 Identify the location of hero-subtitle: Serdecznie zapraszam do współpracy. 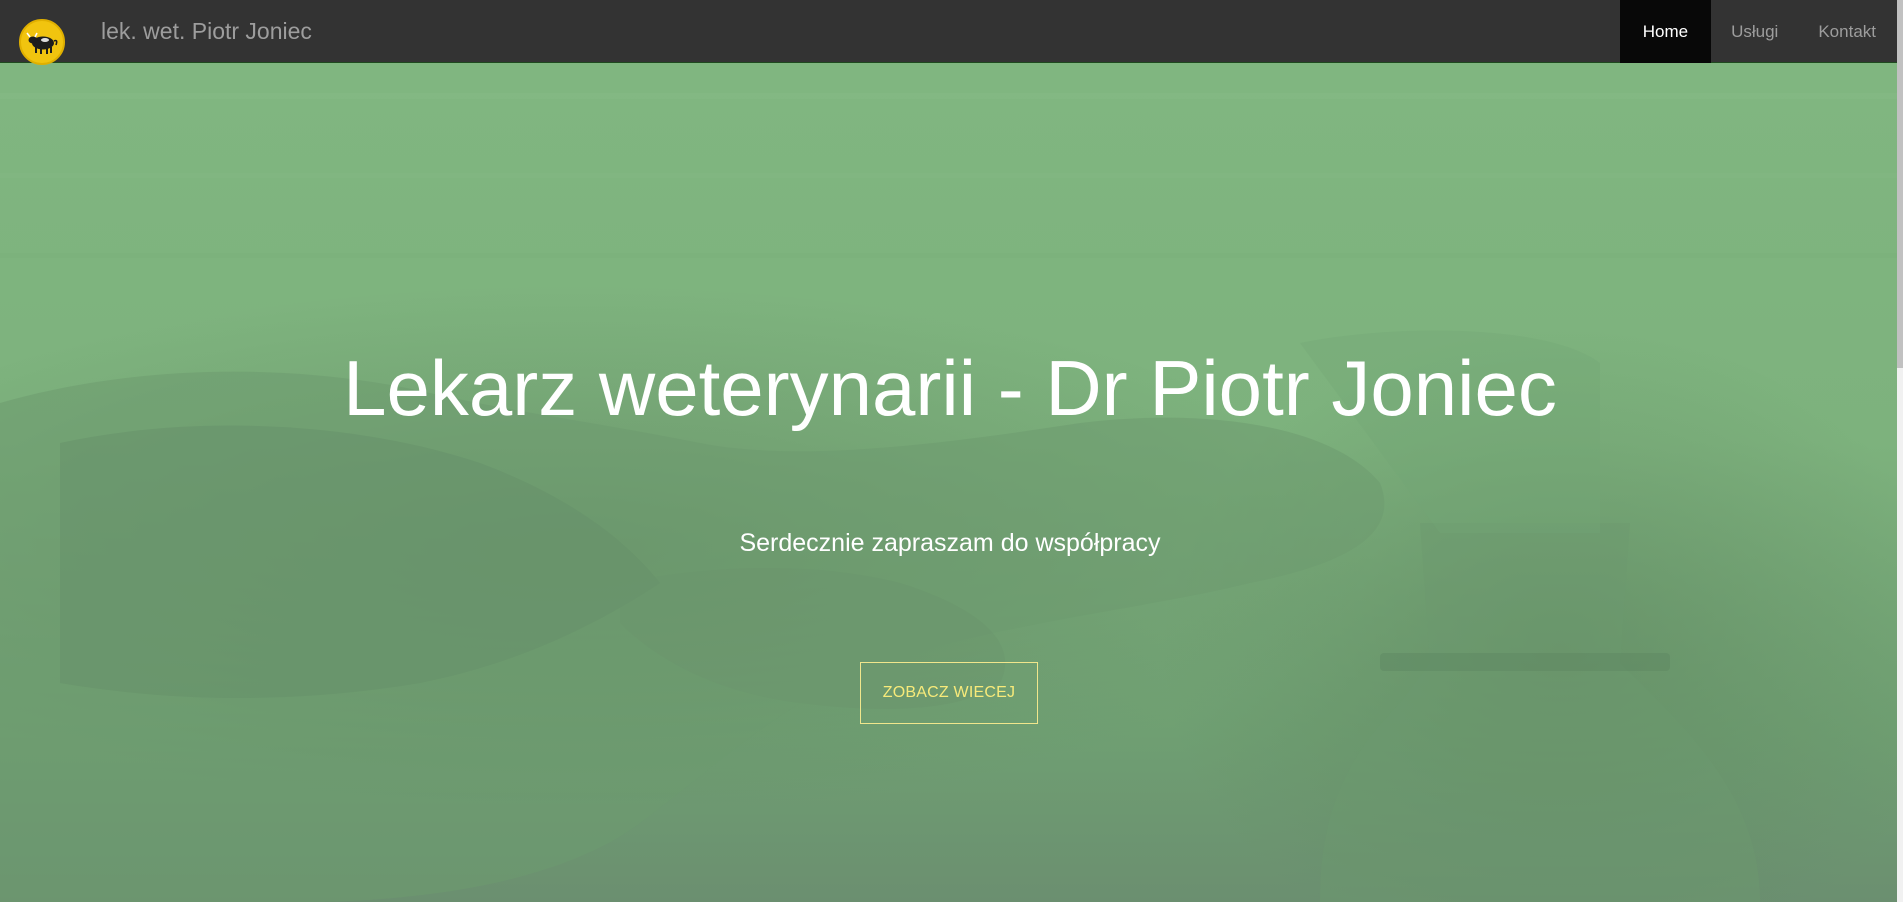
(950, 543).